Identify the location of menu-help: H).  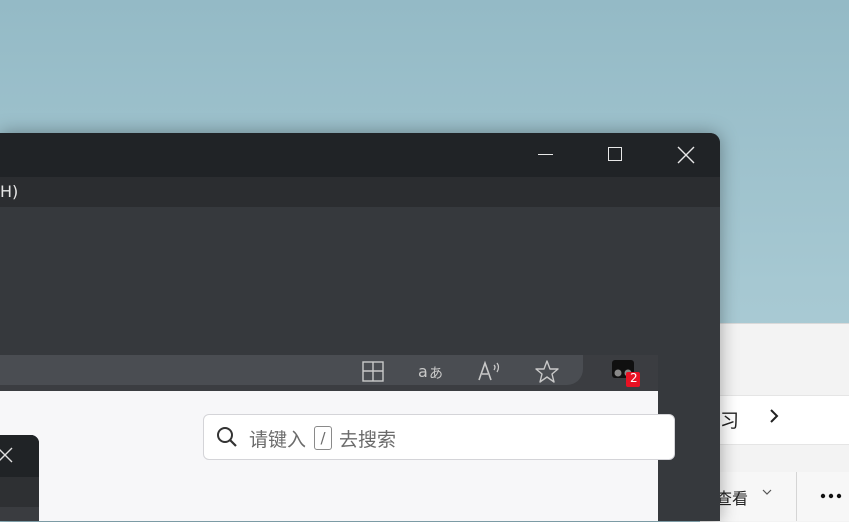
(9, 191).